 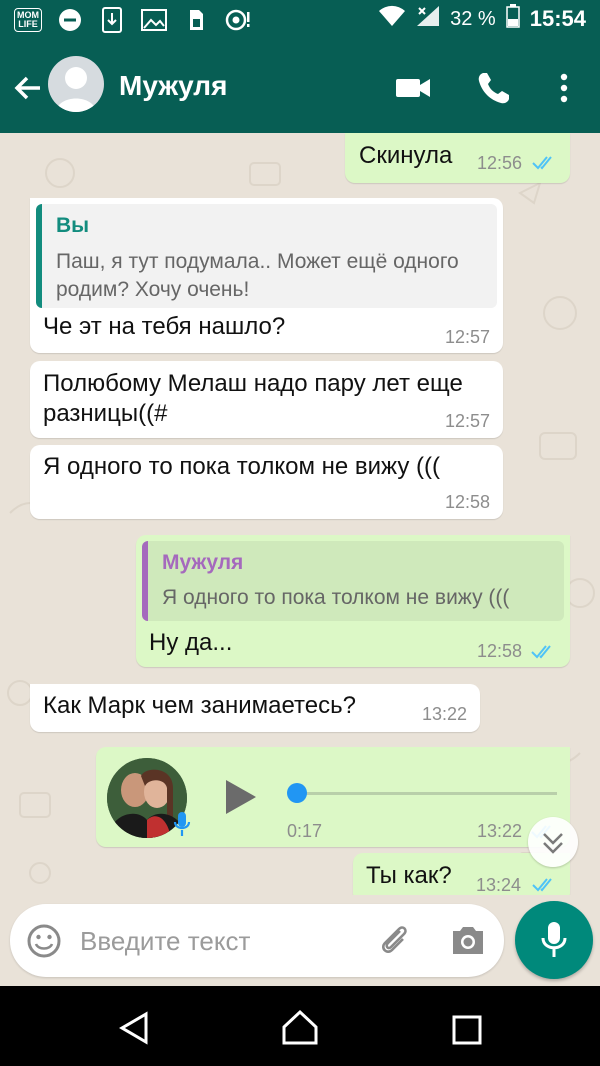 I want to click on message-bubble-outgoing: Скинула 12:56, so click(x=457, y=158).